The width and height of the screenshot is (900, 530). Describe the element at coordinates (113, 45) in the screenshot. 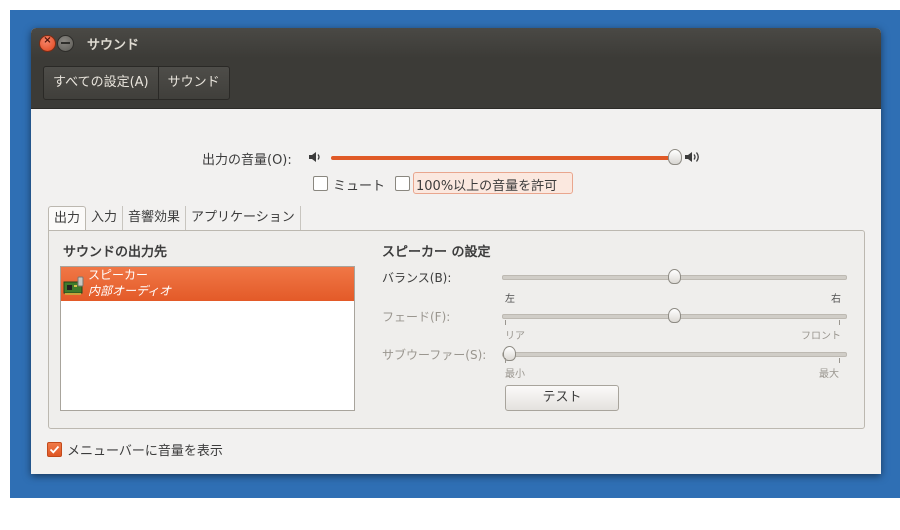

I see `window-title: サウンド` at that location.